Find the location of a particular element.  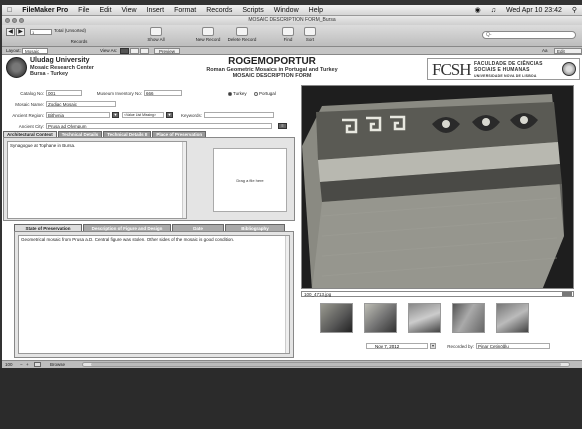

radio-portugal: Portugal is located at coordinates (265, 93).